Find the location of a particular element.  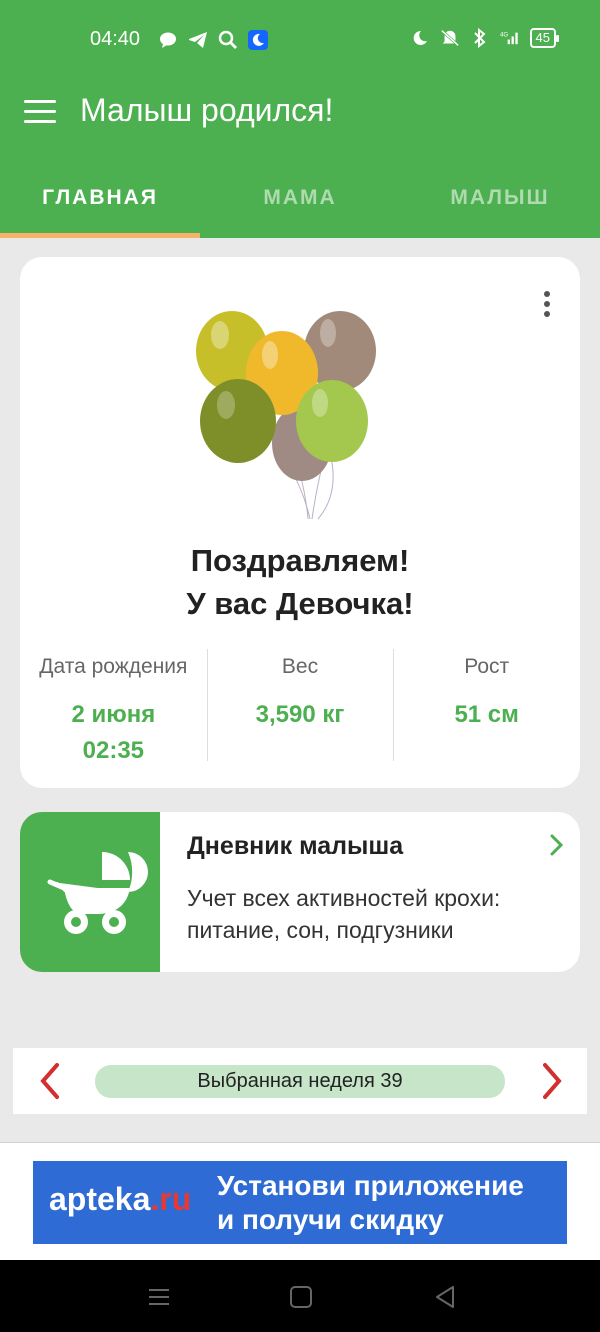

stroller-icon is located at coordinates (97, 893).